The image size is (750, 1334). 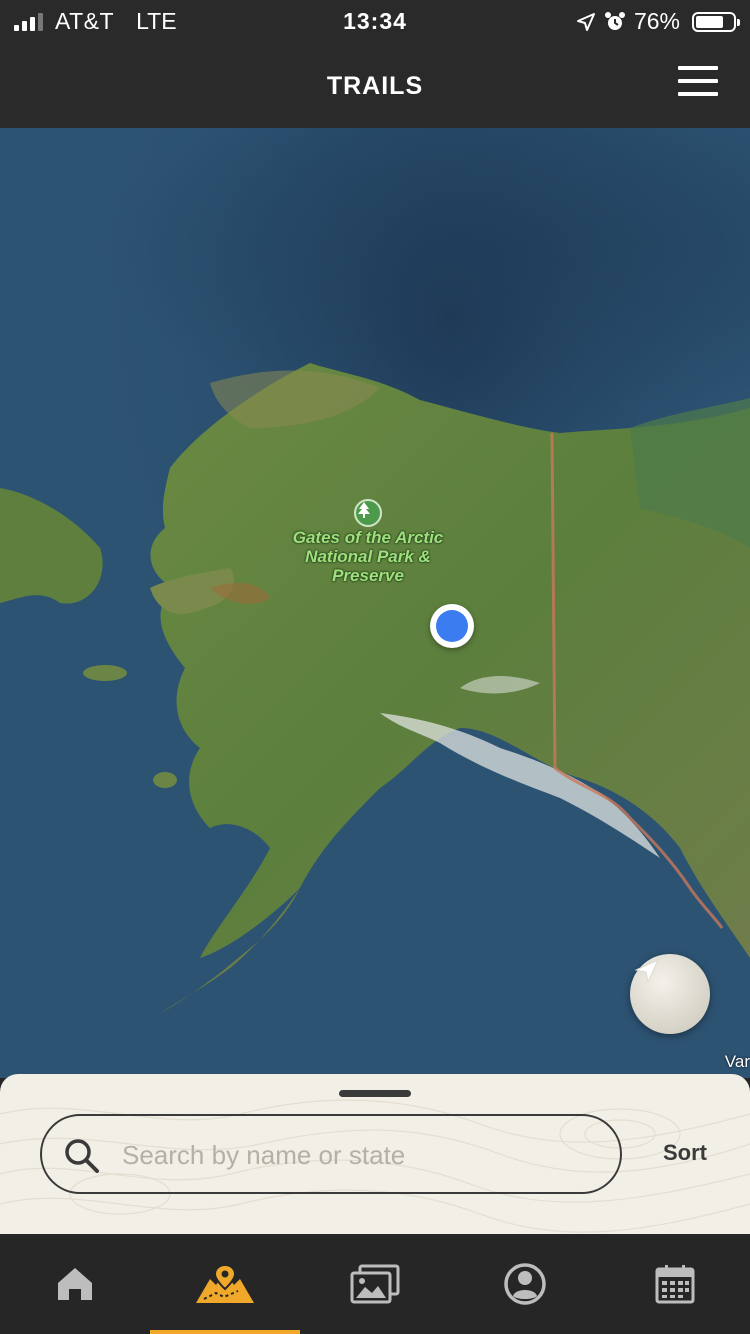 What do you see at coordinates (375, 21) in the screenshot?
I see `status-bar: AT&T LTE 13:34 76%` at bounding box center [375, 21].